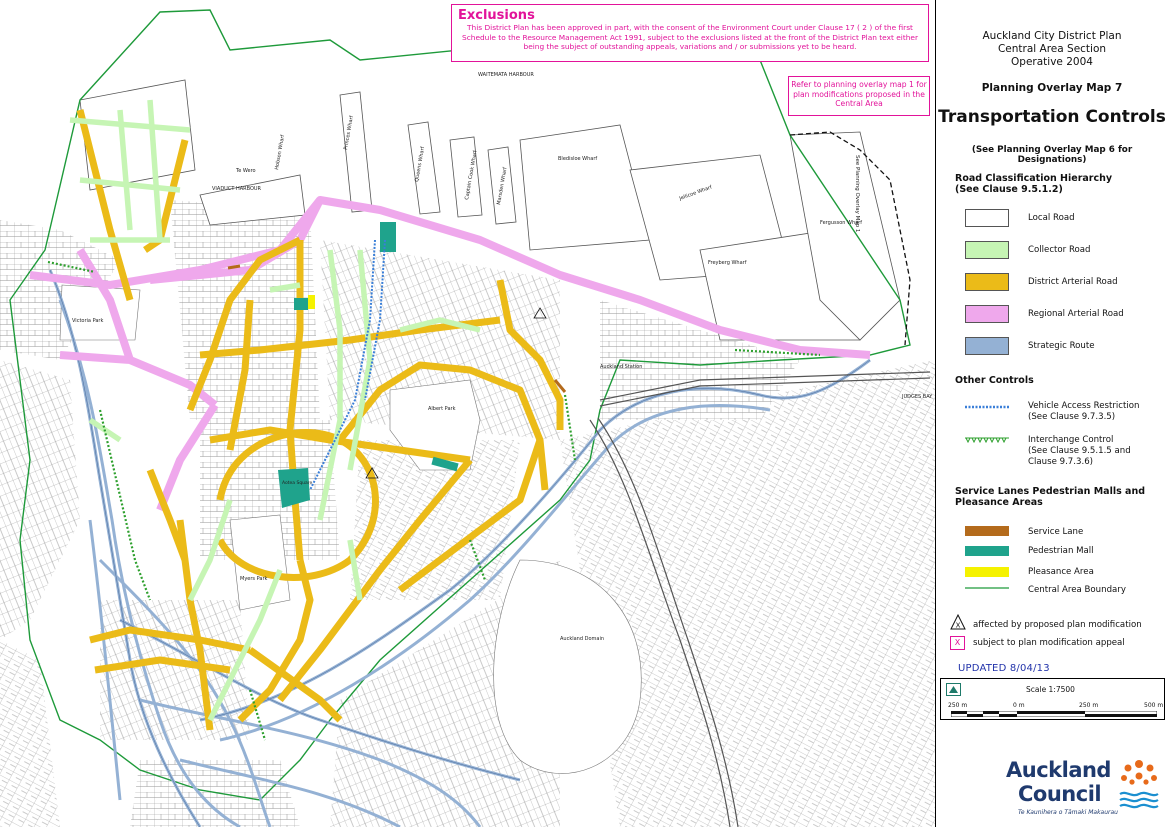 The width and height of the screenshot is (1169, 827). I want to click on road-hierarchy-heading: Road Classification Hierarchy, so click(1034, 178).